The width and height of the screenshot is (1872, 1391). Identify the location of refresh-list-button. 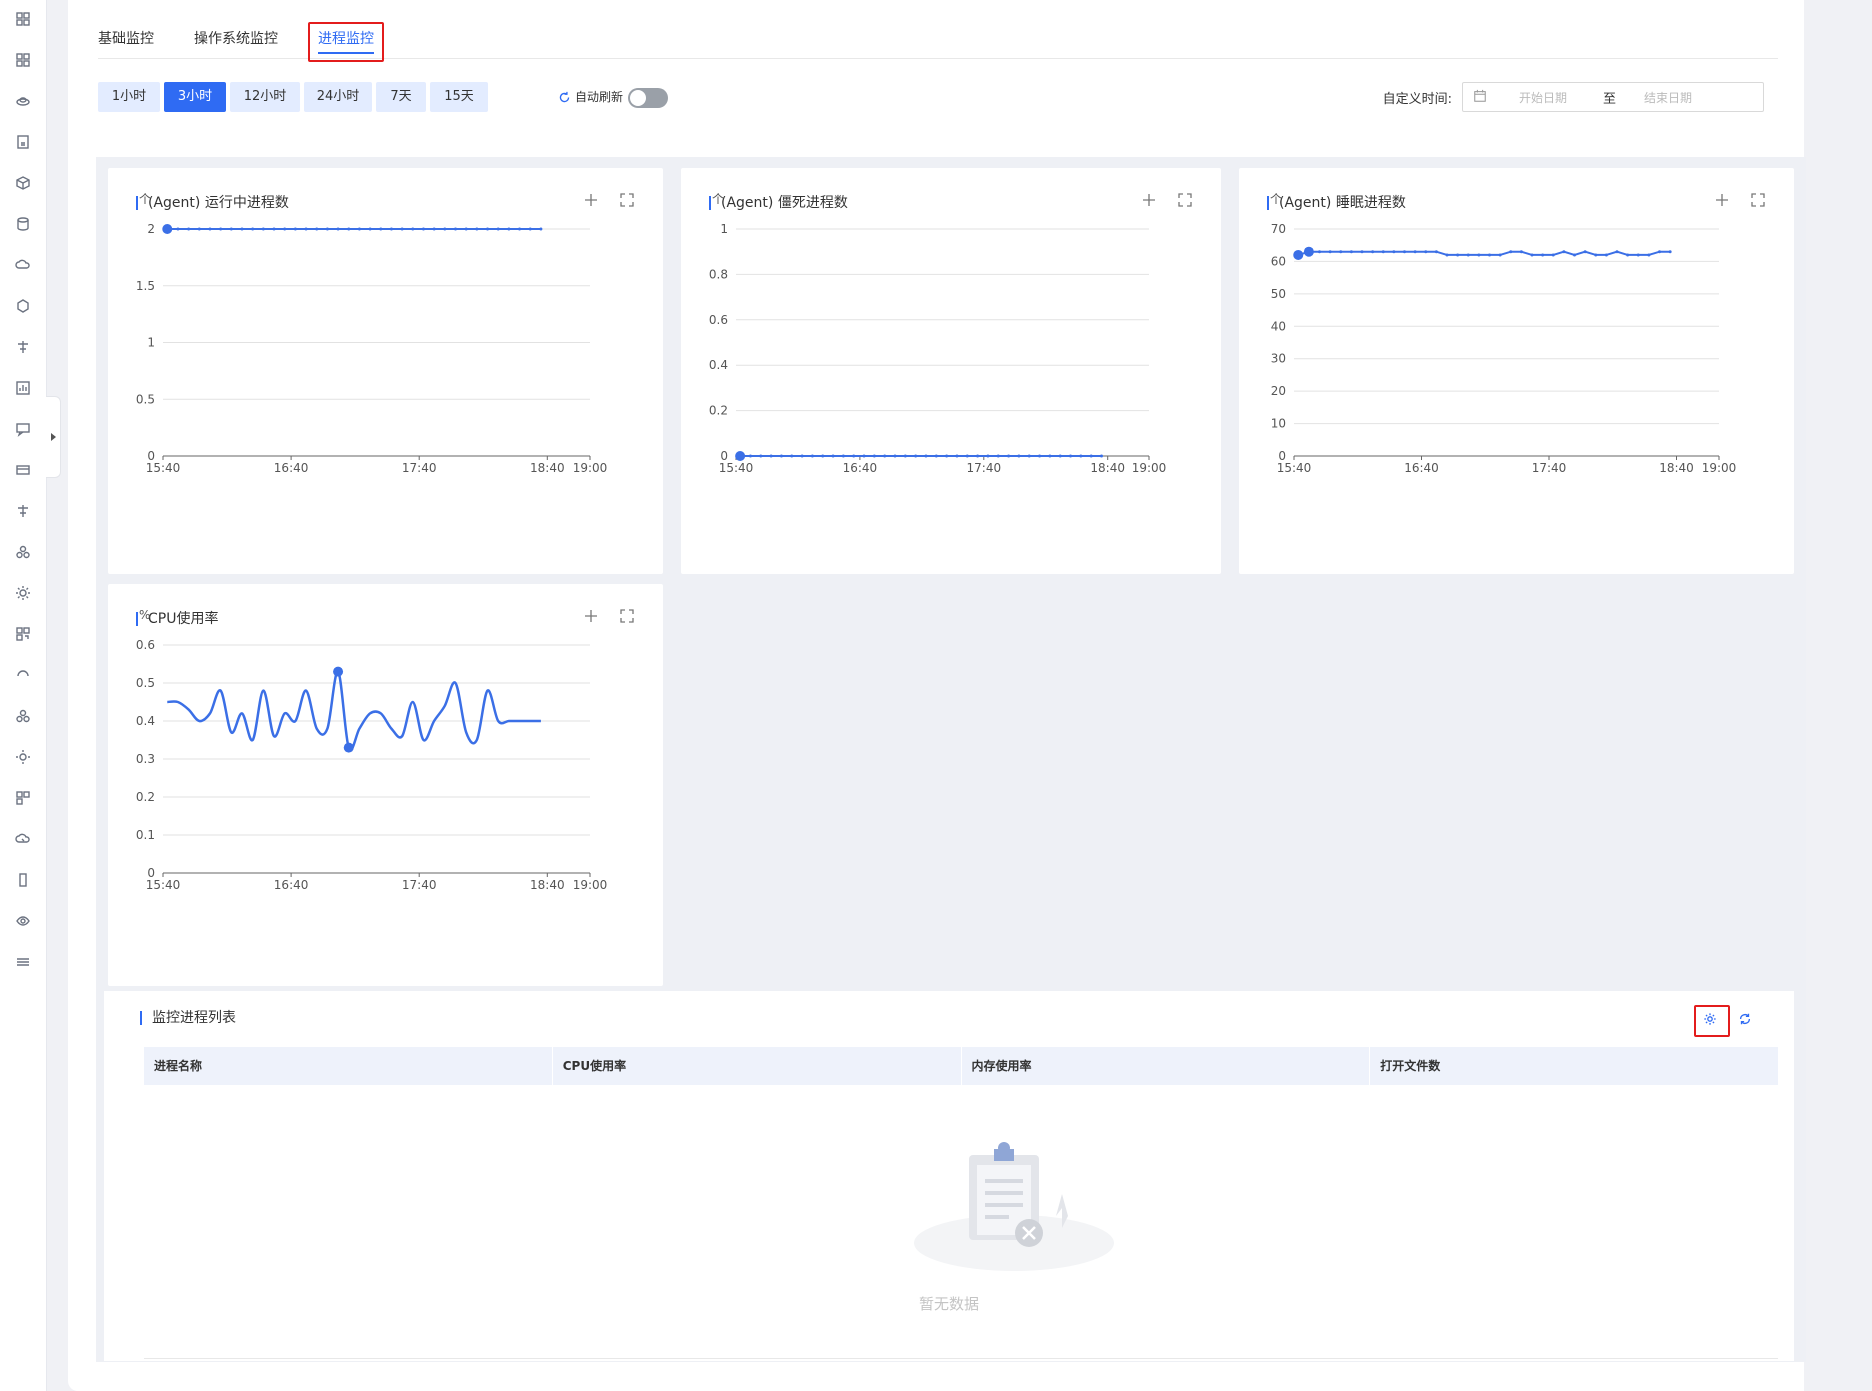
(1745, 1019).